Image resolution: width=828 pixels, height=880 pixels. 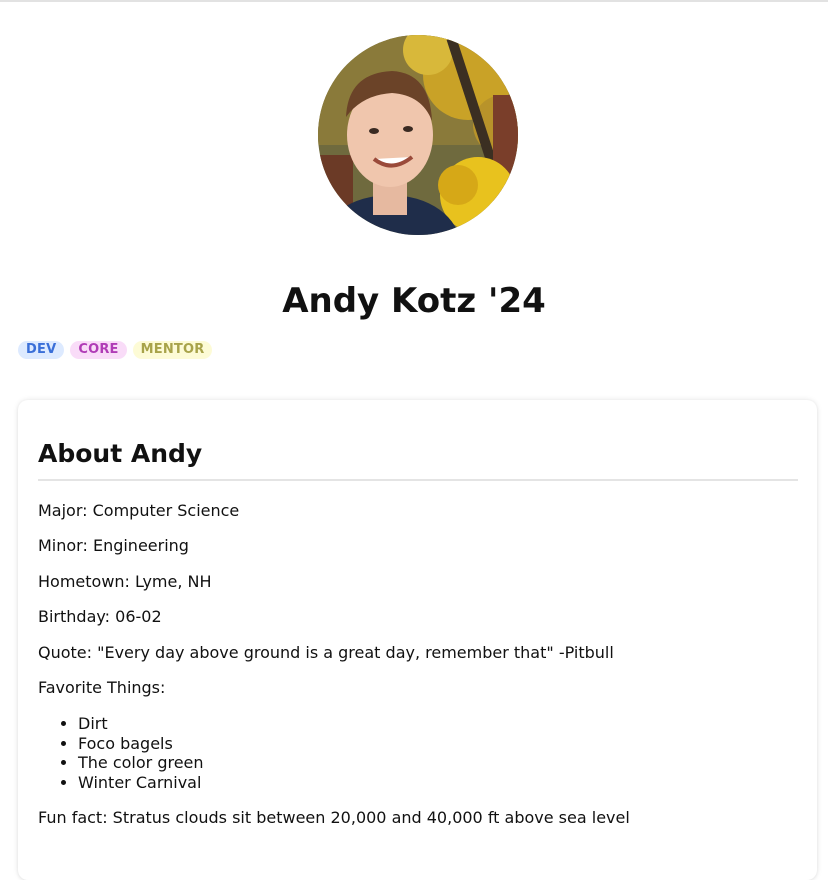 I want to click on role-badges: DEV CORE MENTOR, so click(x=115, y=350).